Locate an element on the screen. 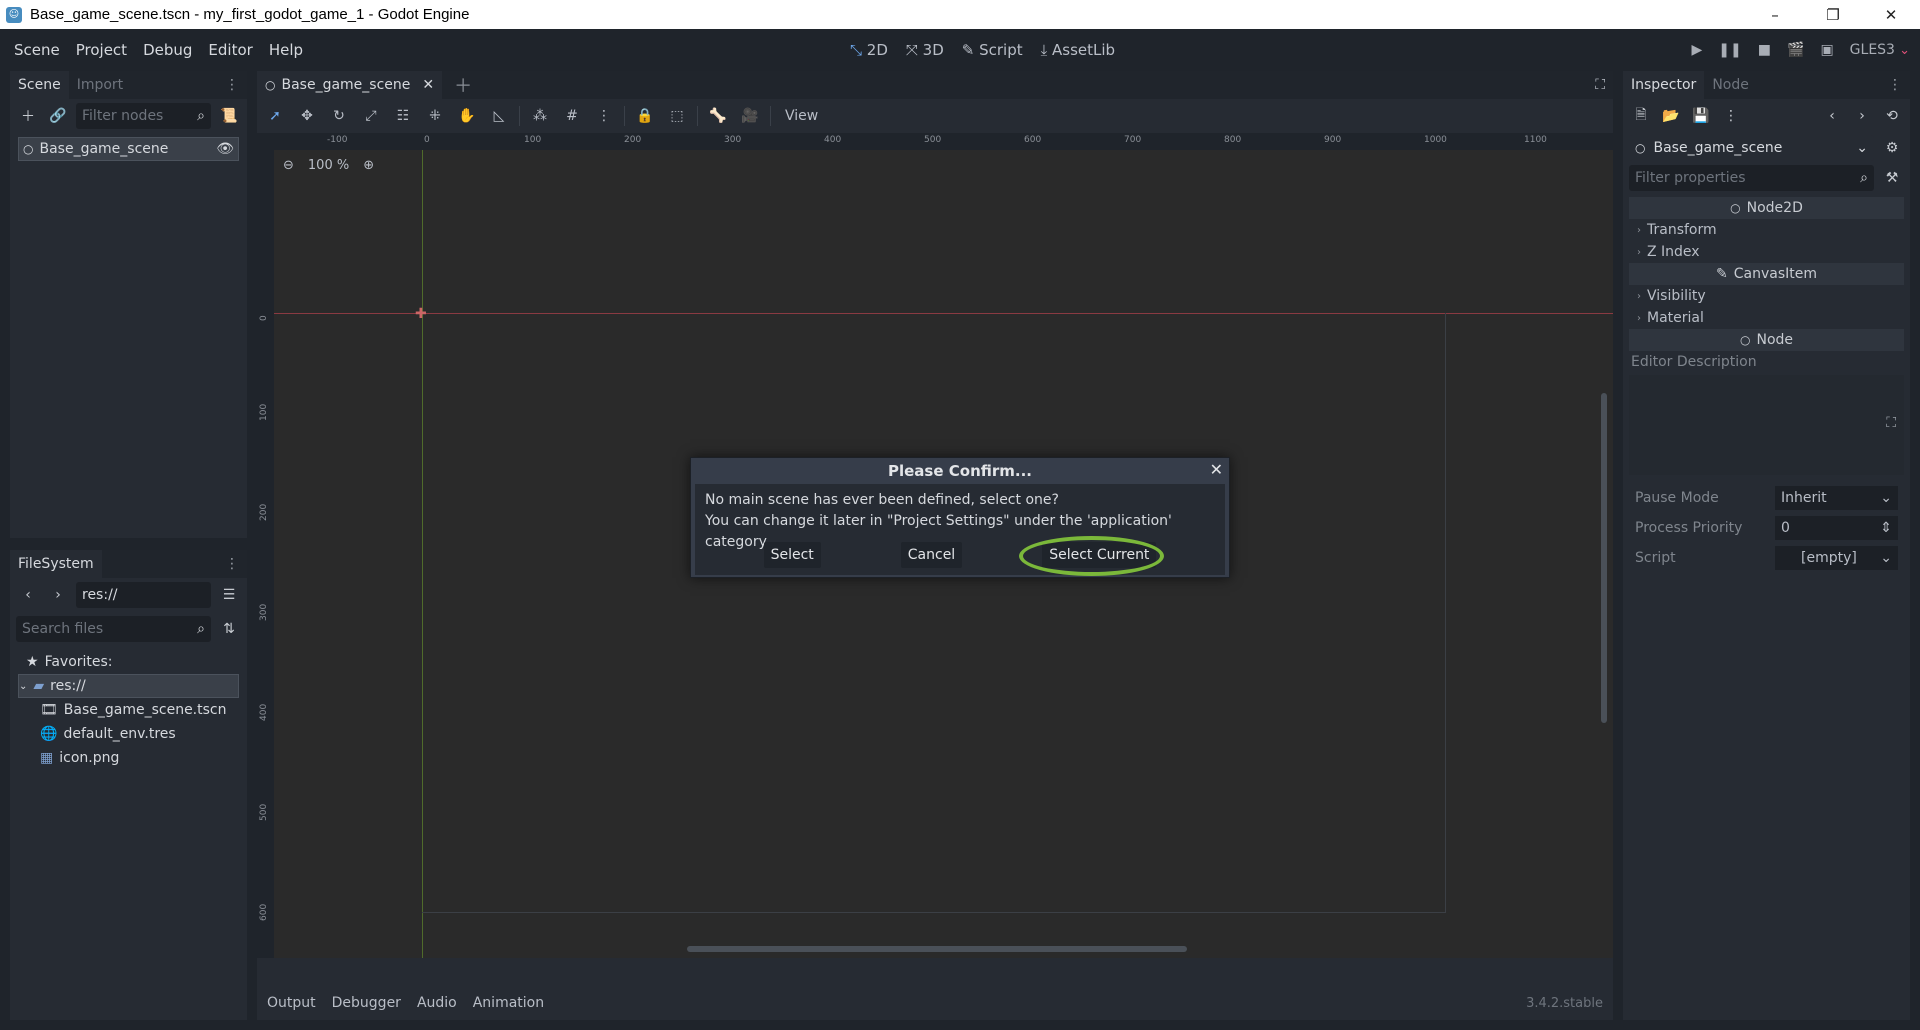 Image resolution: width=1920 pixels, height=1030 pixels. distraction-free-icon: ⛶ is located at coordinates (1600, 85).